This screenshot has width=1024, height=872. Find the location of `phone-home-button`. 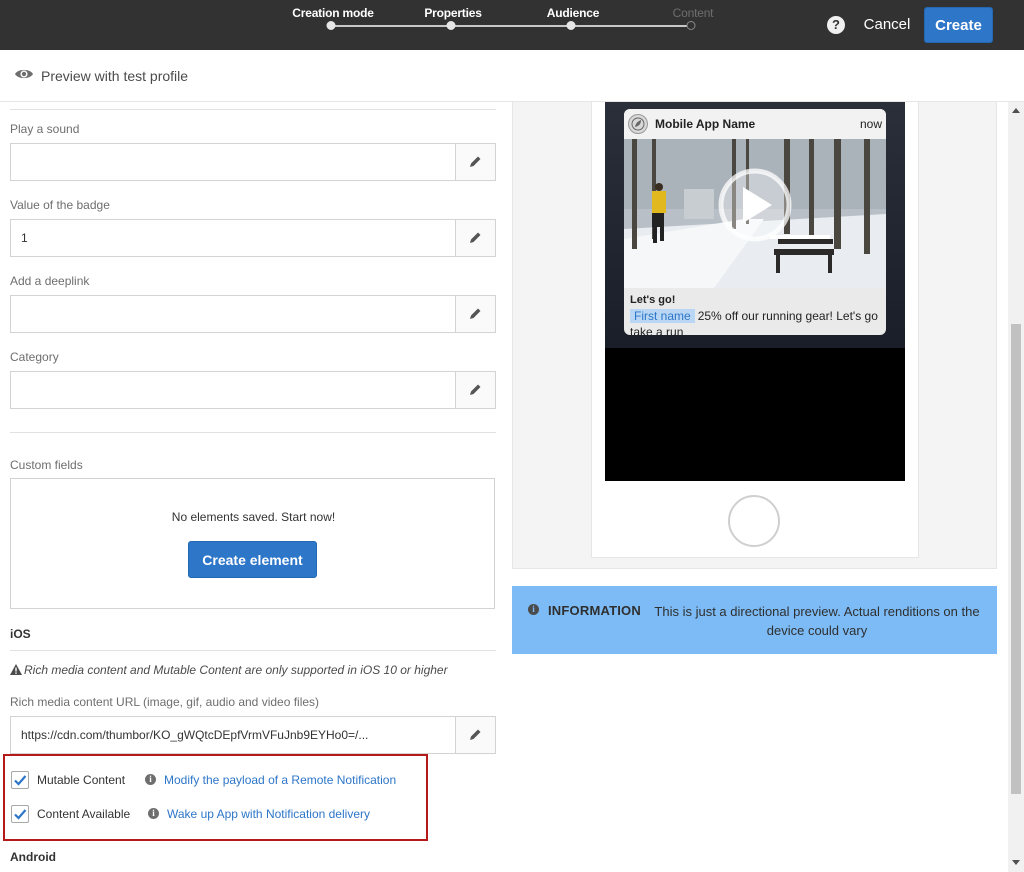

phone-home-button is located at coordinates (754, 521).